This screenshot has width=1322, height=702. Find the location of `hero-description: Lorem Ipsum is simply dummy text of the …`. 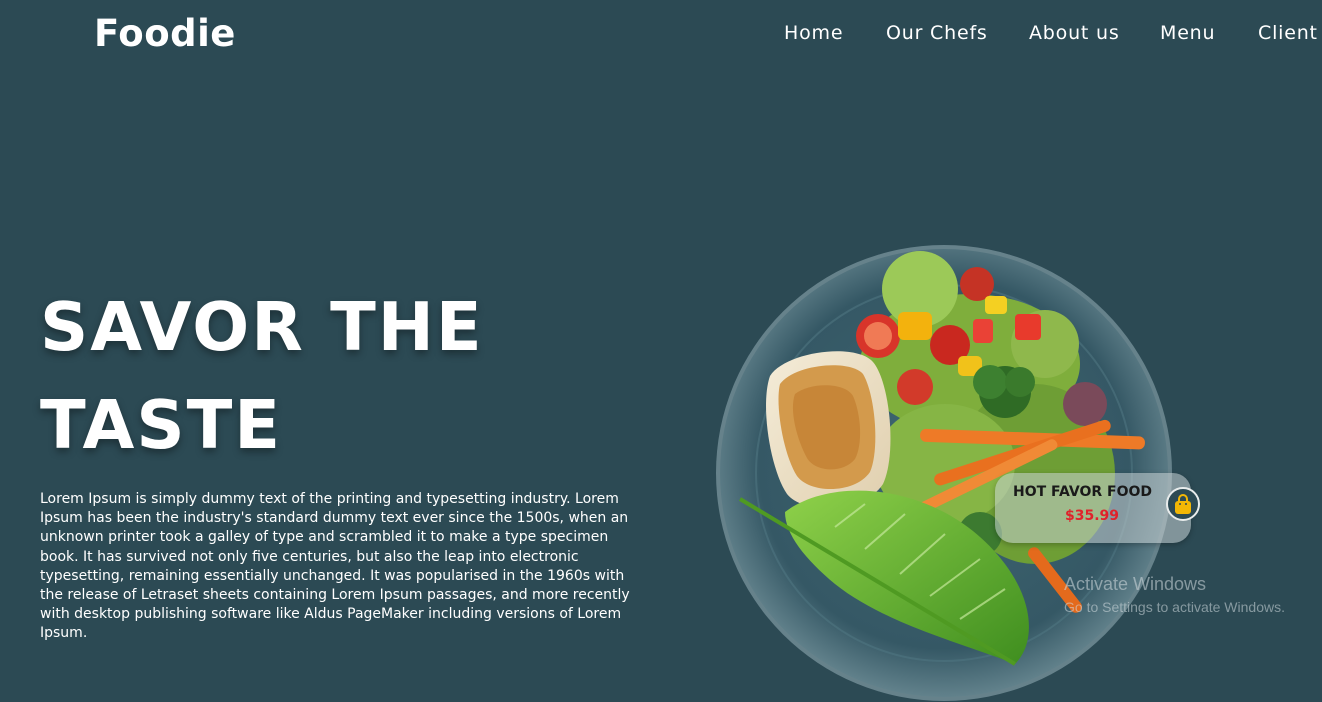

hero-description: Lorem Ipsum is simply dummy text of the … is located at coordinates (335, 566).